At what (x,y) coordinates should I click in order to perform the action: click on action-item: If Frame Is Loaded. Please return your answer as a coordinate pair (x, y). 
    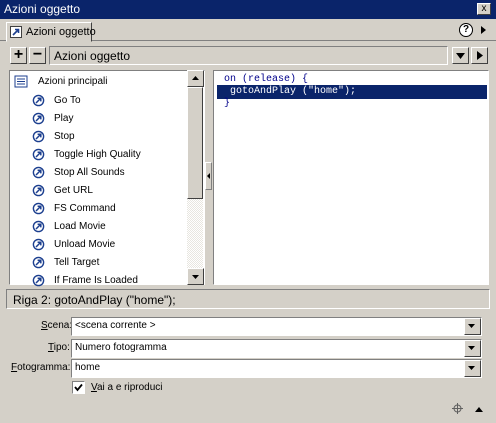
    Looking at the image, I should click on (98, 281).